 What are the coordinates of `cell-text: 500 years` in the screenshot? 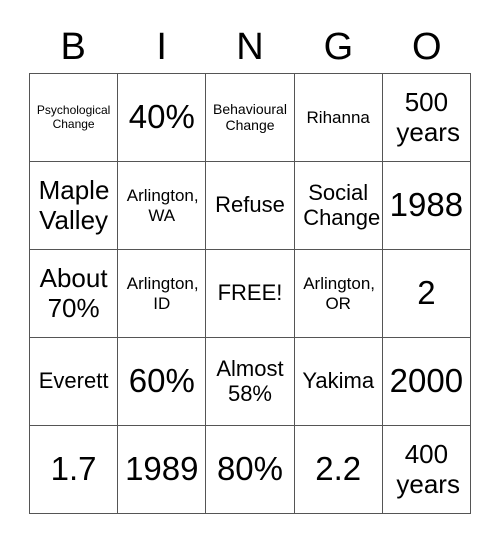 It's located at (428, 117).